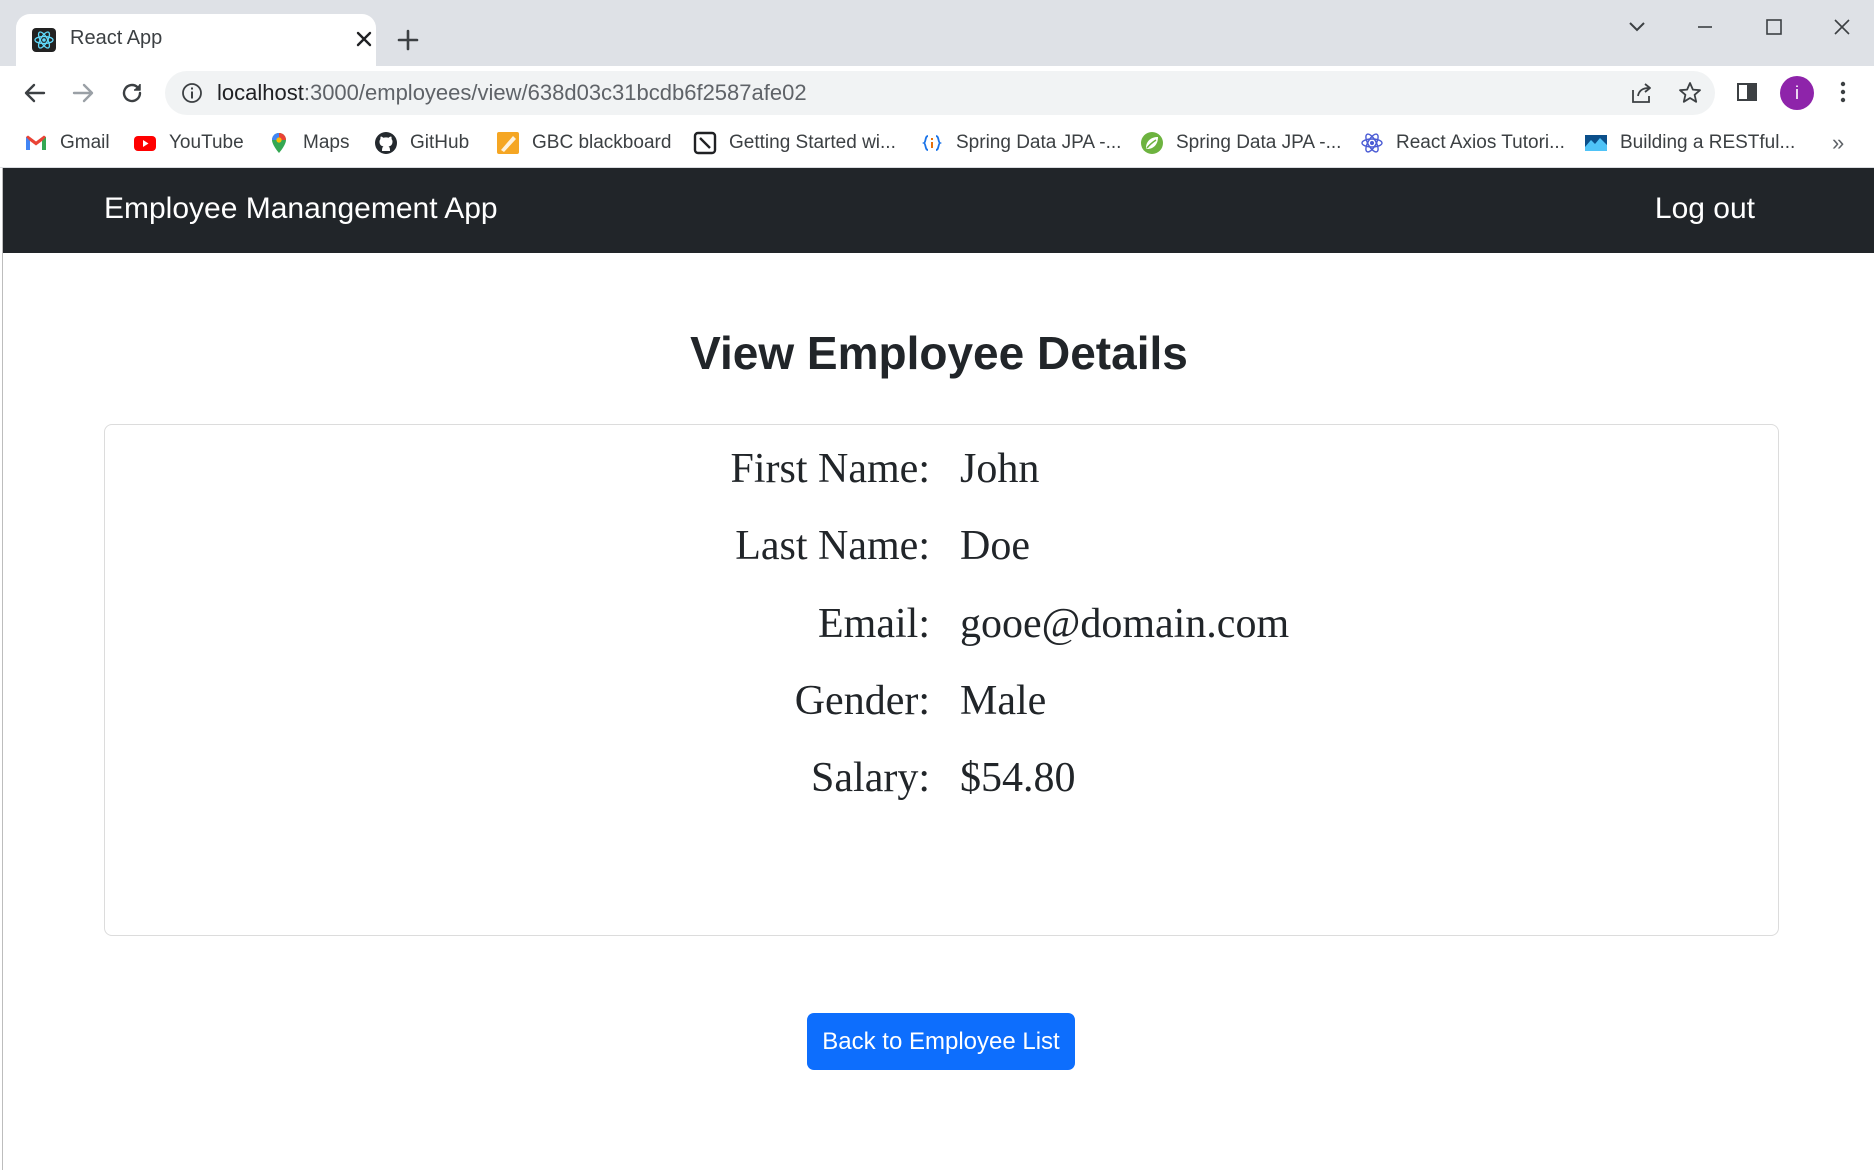 The width and height of the screenshot is (1874, 1170). What do you see at coordinates (1842, 27) in the screenshot?
I see `window-close-icon` at bounding box center [1842, 27].